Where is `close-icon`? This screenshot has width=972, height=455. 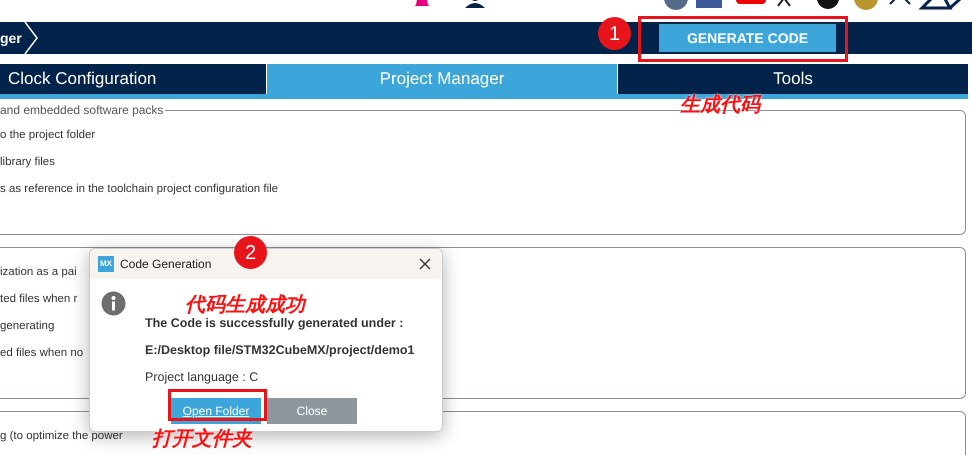 close-icon is located at coordinates (425, 264).